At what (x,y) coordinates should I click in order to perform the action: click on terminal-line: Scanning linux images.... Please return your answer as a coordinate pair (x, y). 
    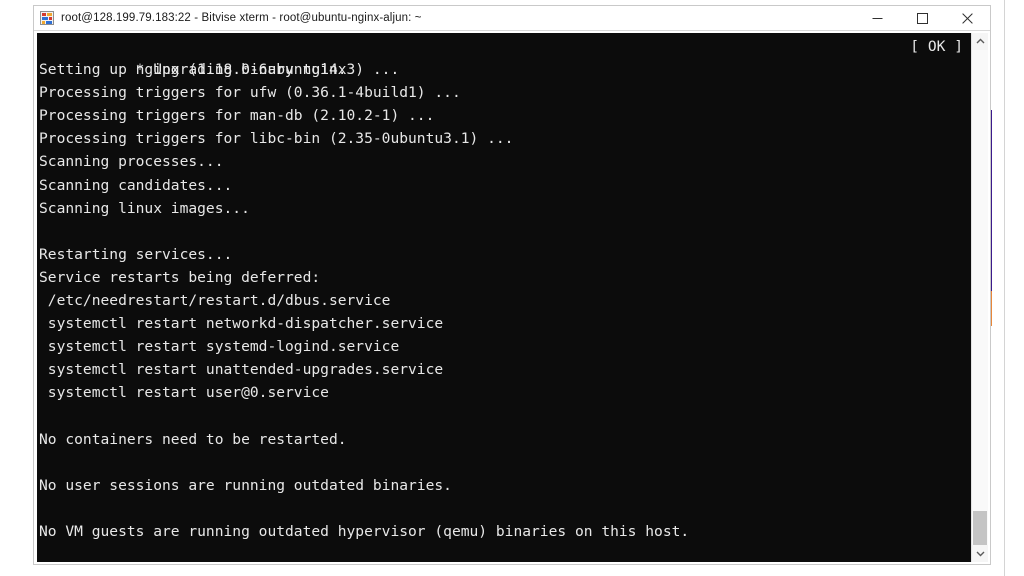
    Looking at the image, I should click on (505, 208).